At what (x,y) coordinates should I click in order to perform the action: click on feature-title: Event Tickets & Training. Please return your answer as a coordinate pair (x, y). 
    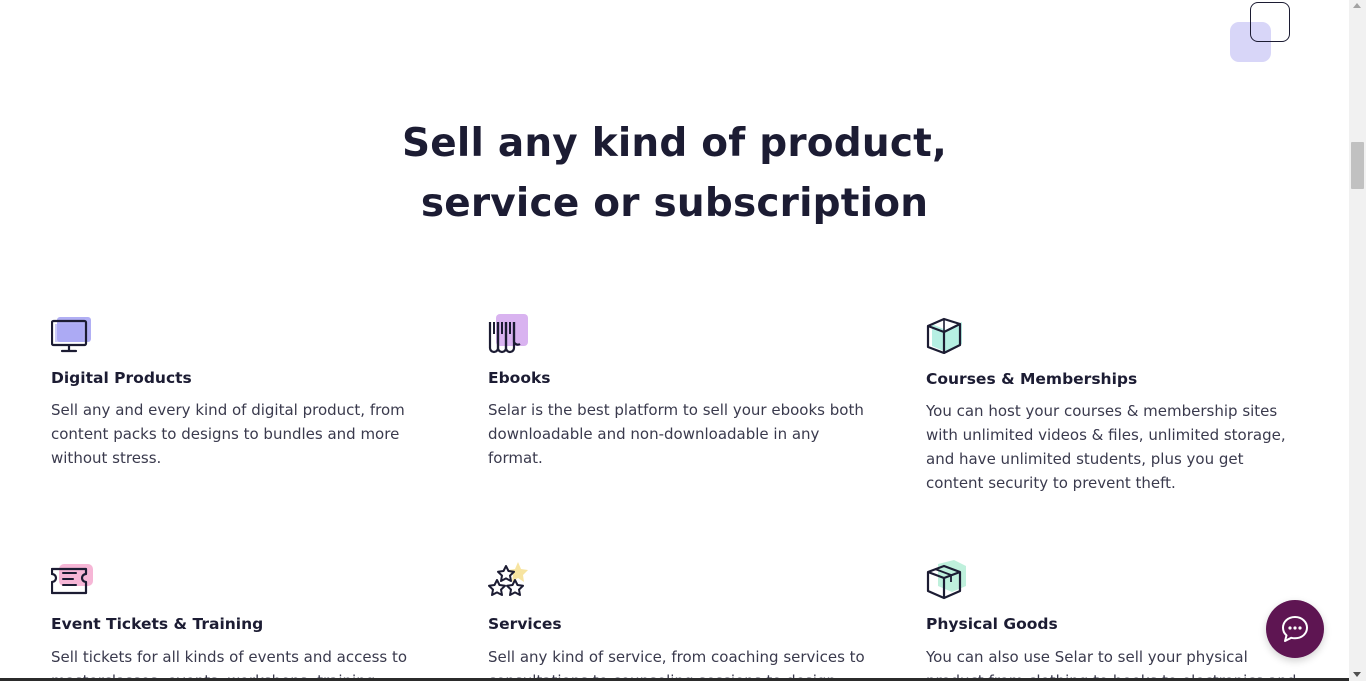
    Looking at the image, I should click on (157, 624).